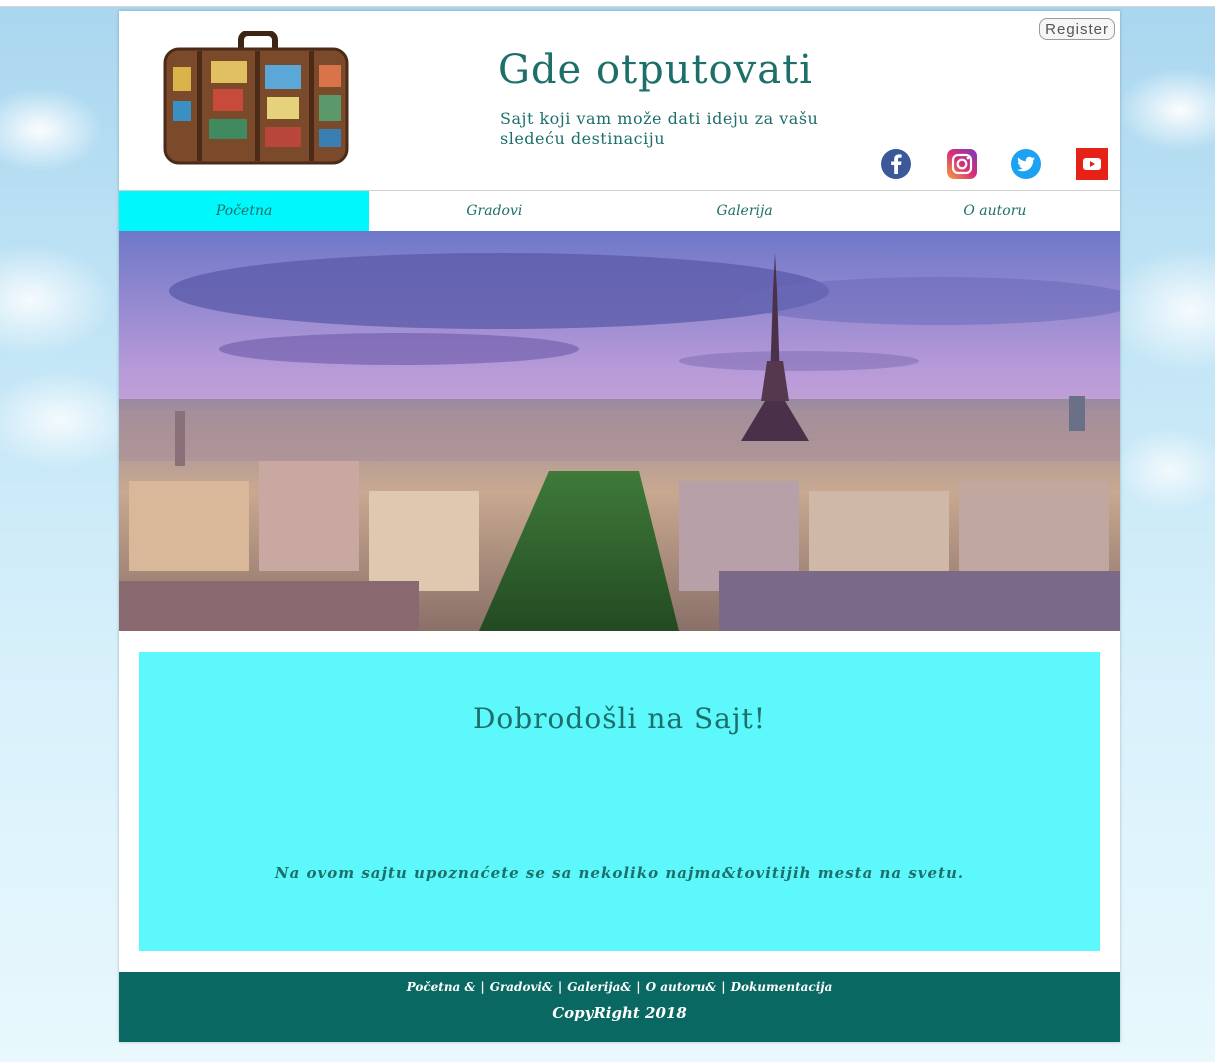 The image size is (1215, 1062). Describe the element at coordinates (599, 987) in the screenshot. I see `footer-link-galerija: Galerija&` at that location.